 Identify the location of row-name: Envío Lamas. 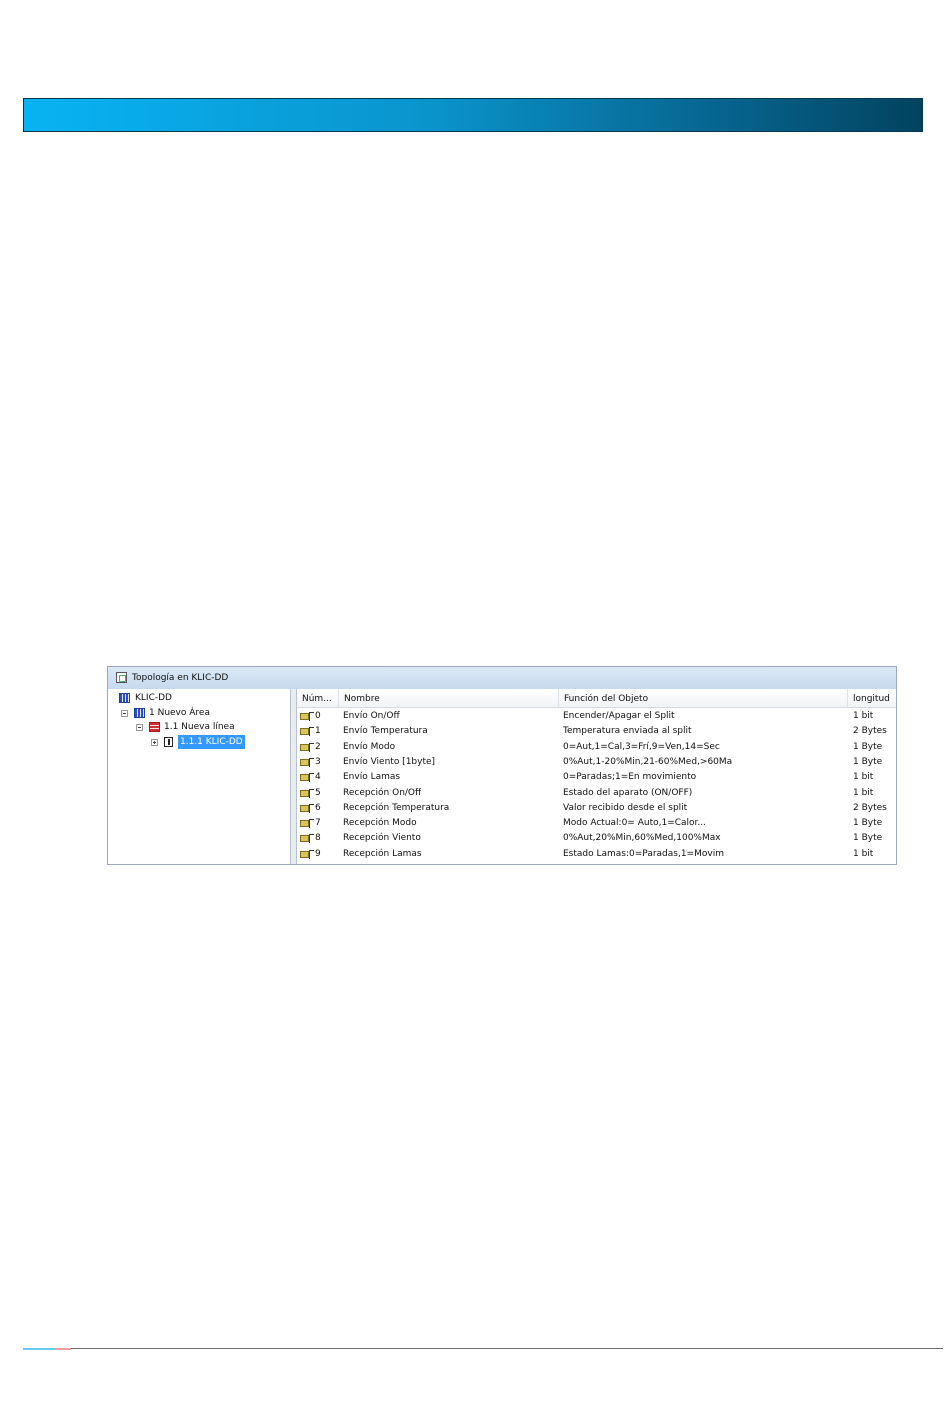
(372, 777).